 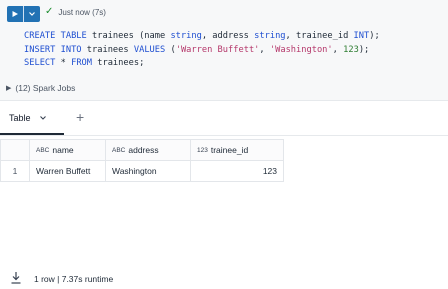 I want to click on add-visualization-button: +, so click(x=80, y=117).